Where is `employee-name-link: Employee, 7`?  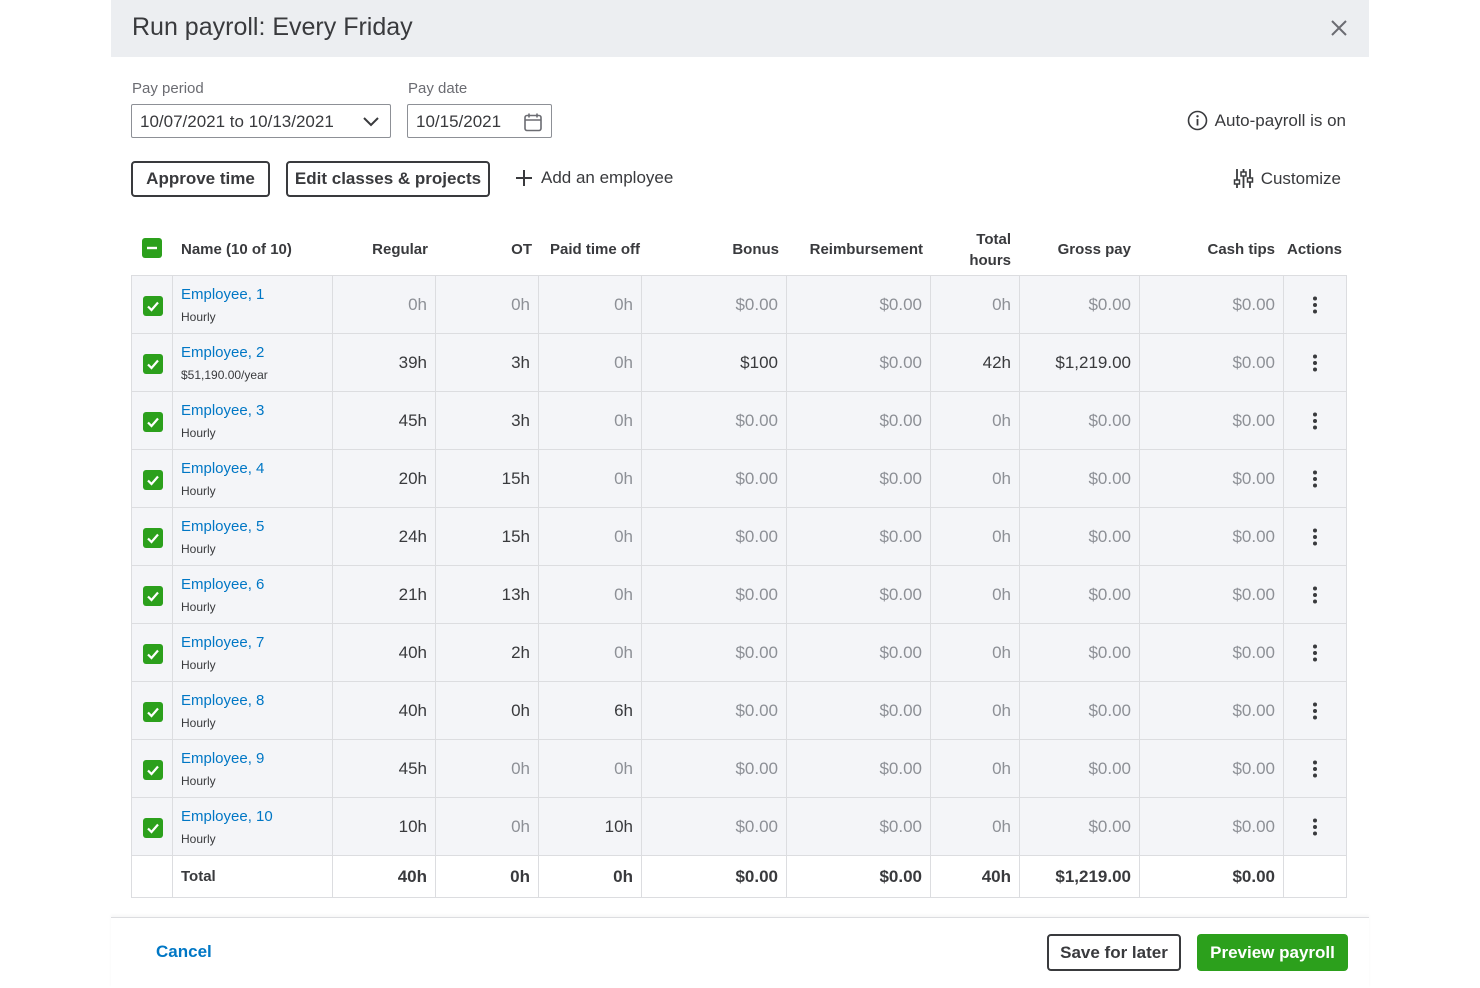 employee-name-link: Employee, 7 is located at coordinates (222, 642).